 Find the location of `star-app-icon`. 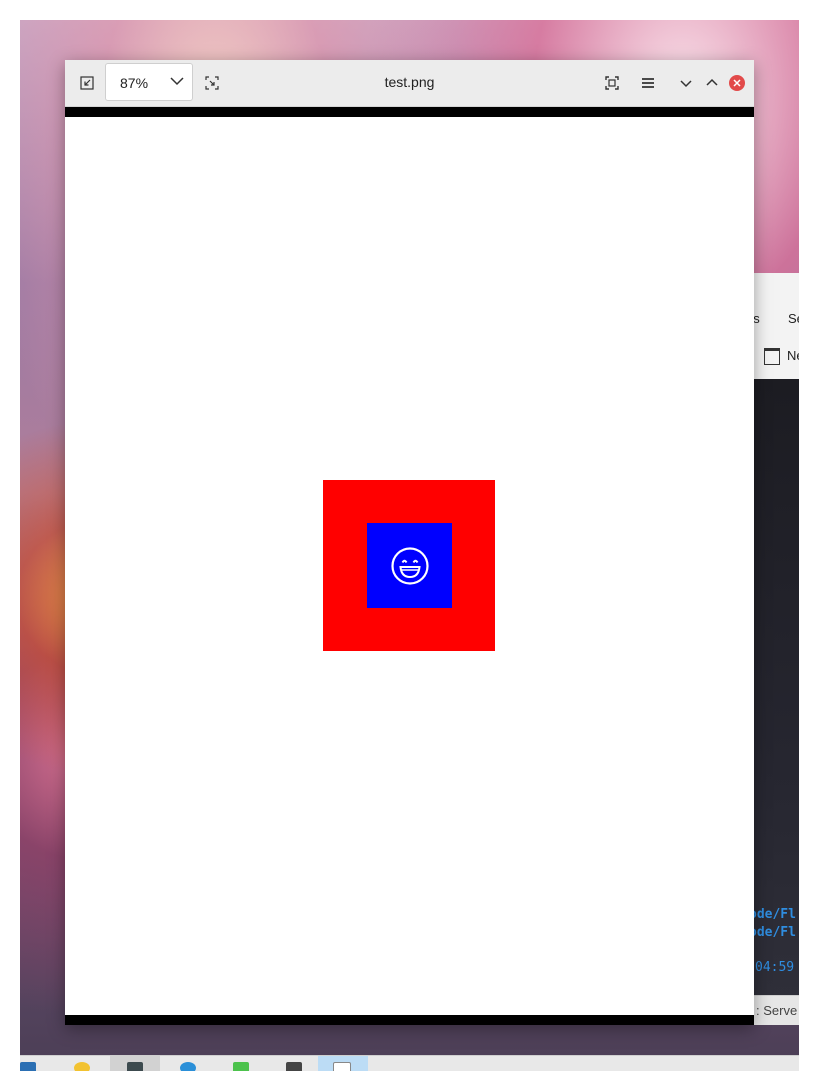

star-app-icon is located at coordinates (85, 1063).